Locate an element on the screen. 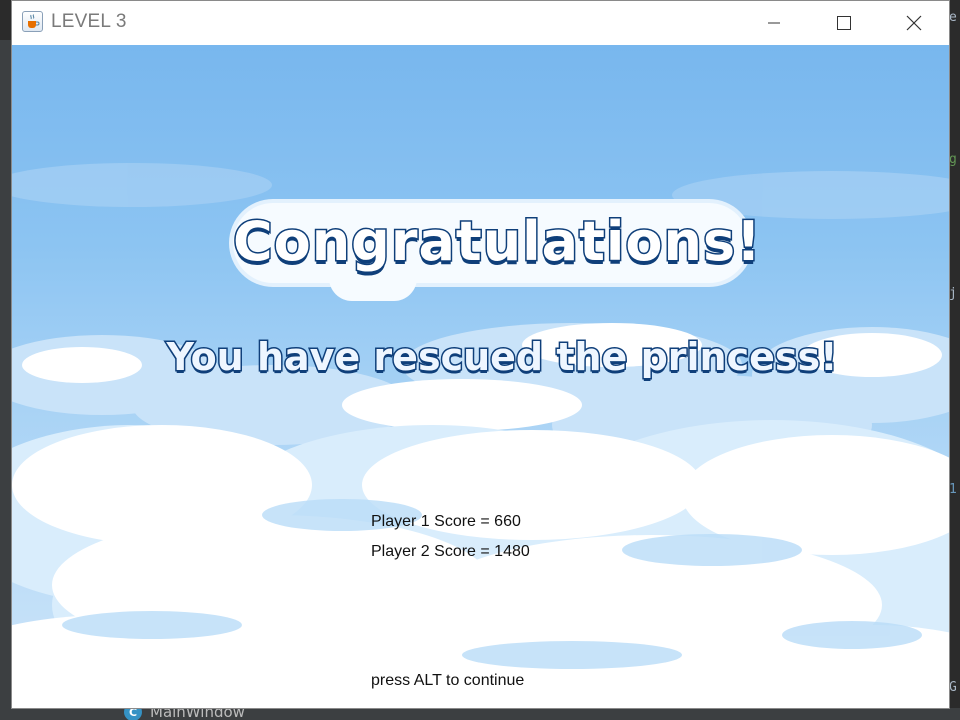 This screenshot has height=720, width=960. ide-right-fragment: e is located at coordinates (953, 17).